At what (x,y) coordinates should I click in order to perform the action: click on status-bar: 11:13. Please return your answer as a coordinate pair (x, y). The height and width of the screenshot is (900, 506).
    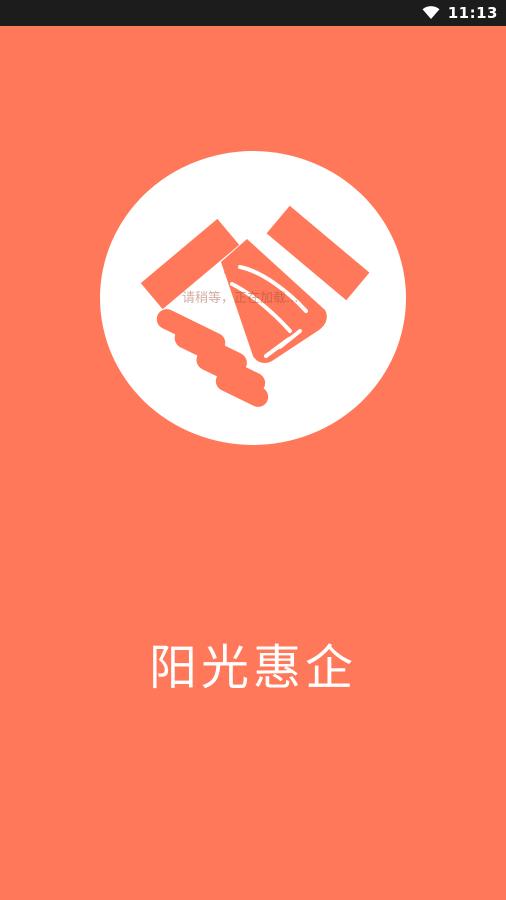
    Looking at the image, I should click on (253, 13).